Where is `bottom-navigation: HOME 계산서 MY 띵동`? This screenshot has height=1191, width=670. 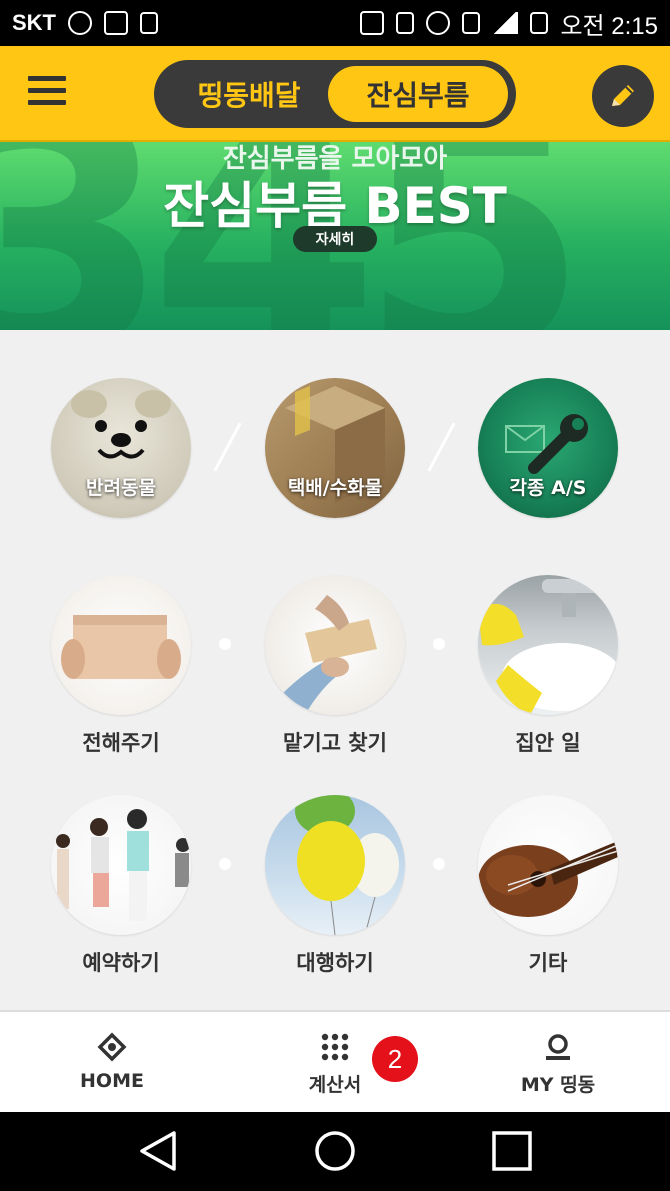 bottom-navigation: HOME 계산서 MY 띵동 is located at coordinates (335, 1061).